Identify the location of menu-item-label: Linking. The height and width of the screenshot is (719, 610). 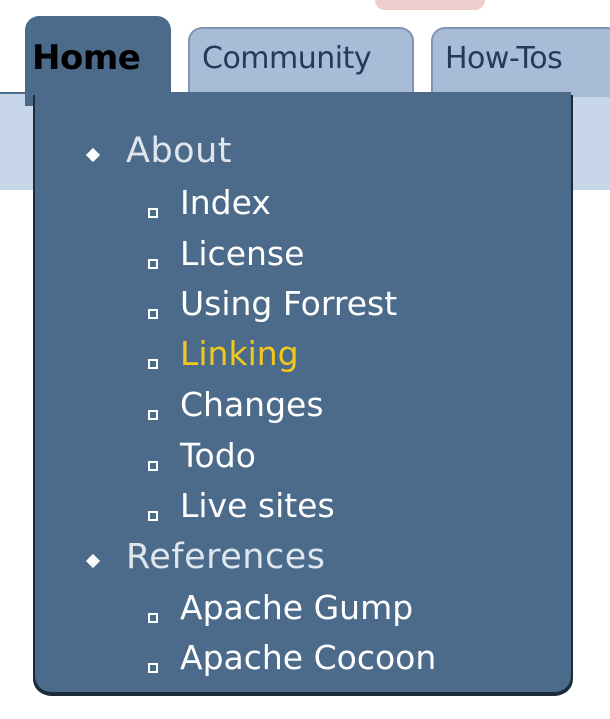
(239, 353).